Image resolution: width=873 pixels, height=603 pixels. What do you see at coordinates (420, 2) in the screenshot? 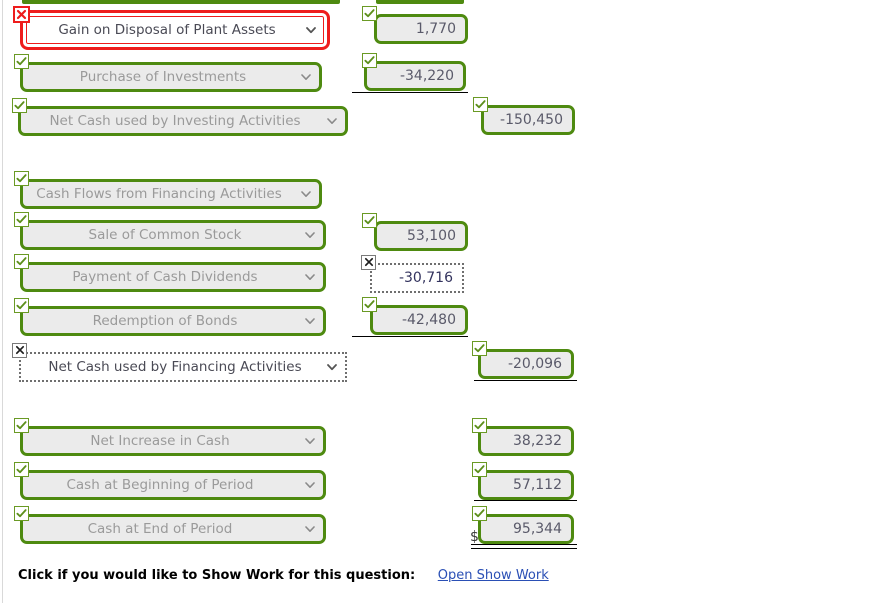
I see `clipped-input-above-right` at bounding box center [420, 2].